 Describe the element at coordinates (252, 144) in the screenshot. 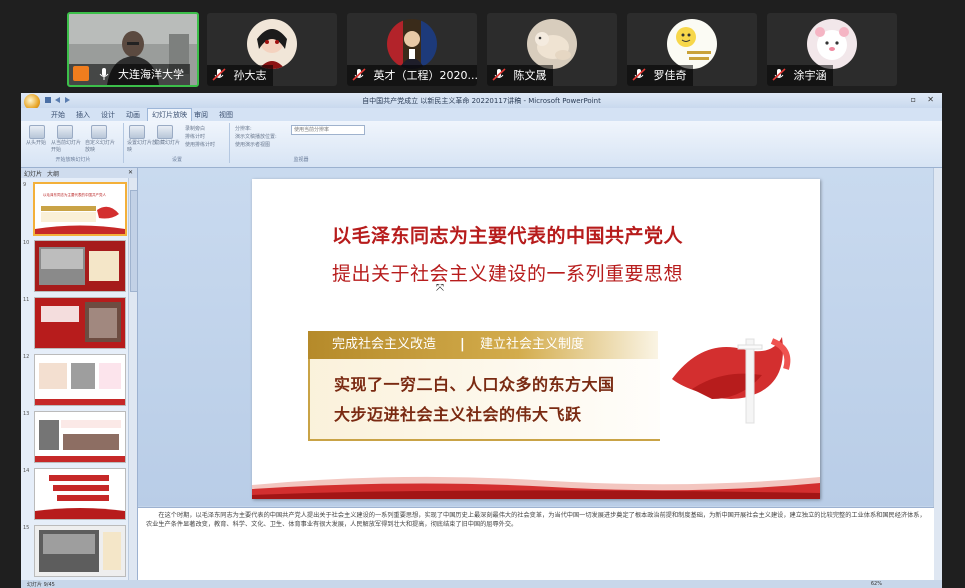

I see `presenter-view-checkbox: 使用演示者视图` at that location.